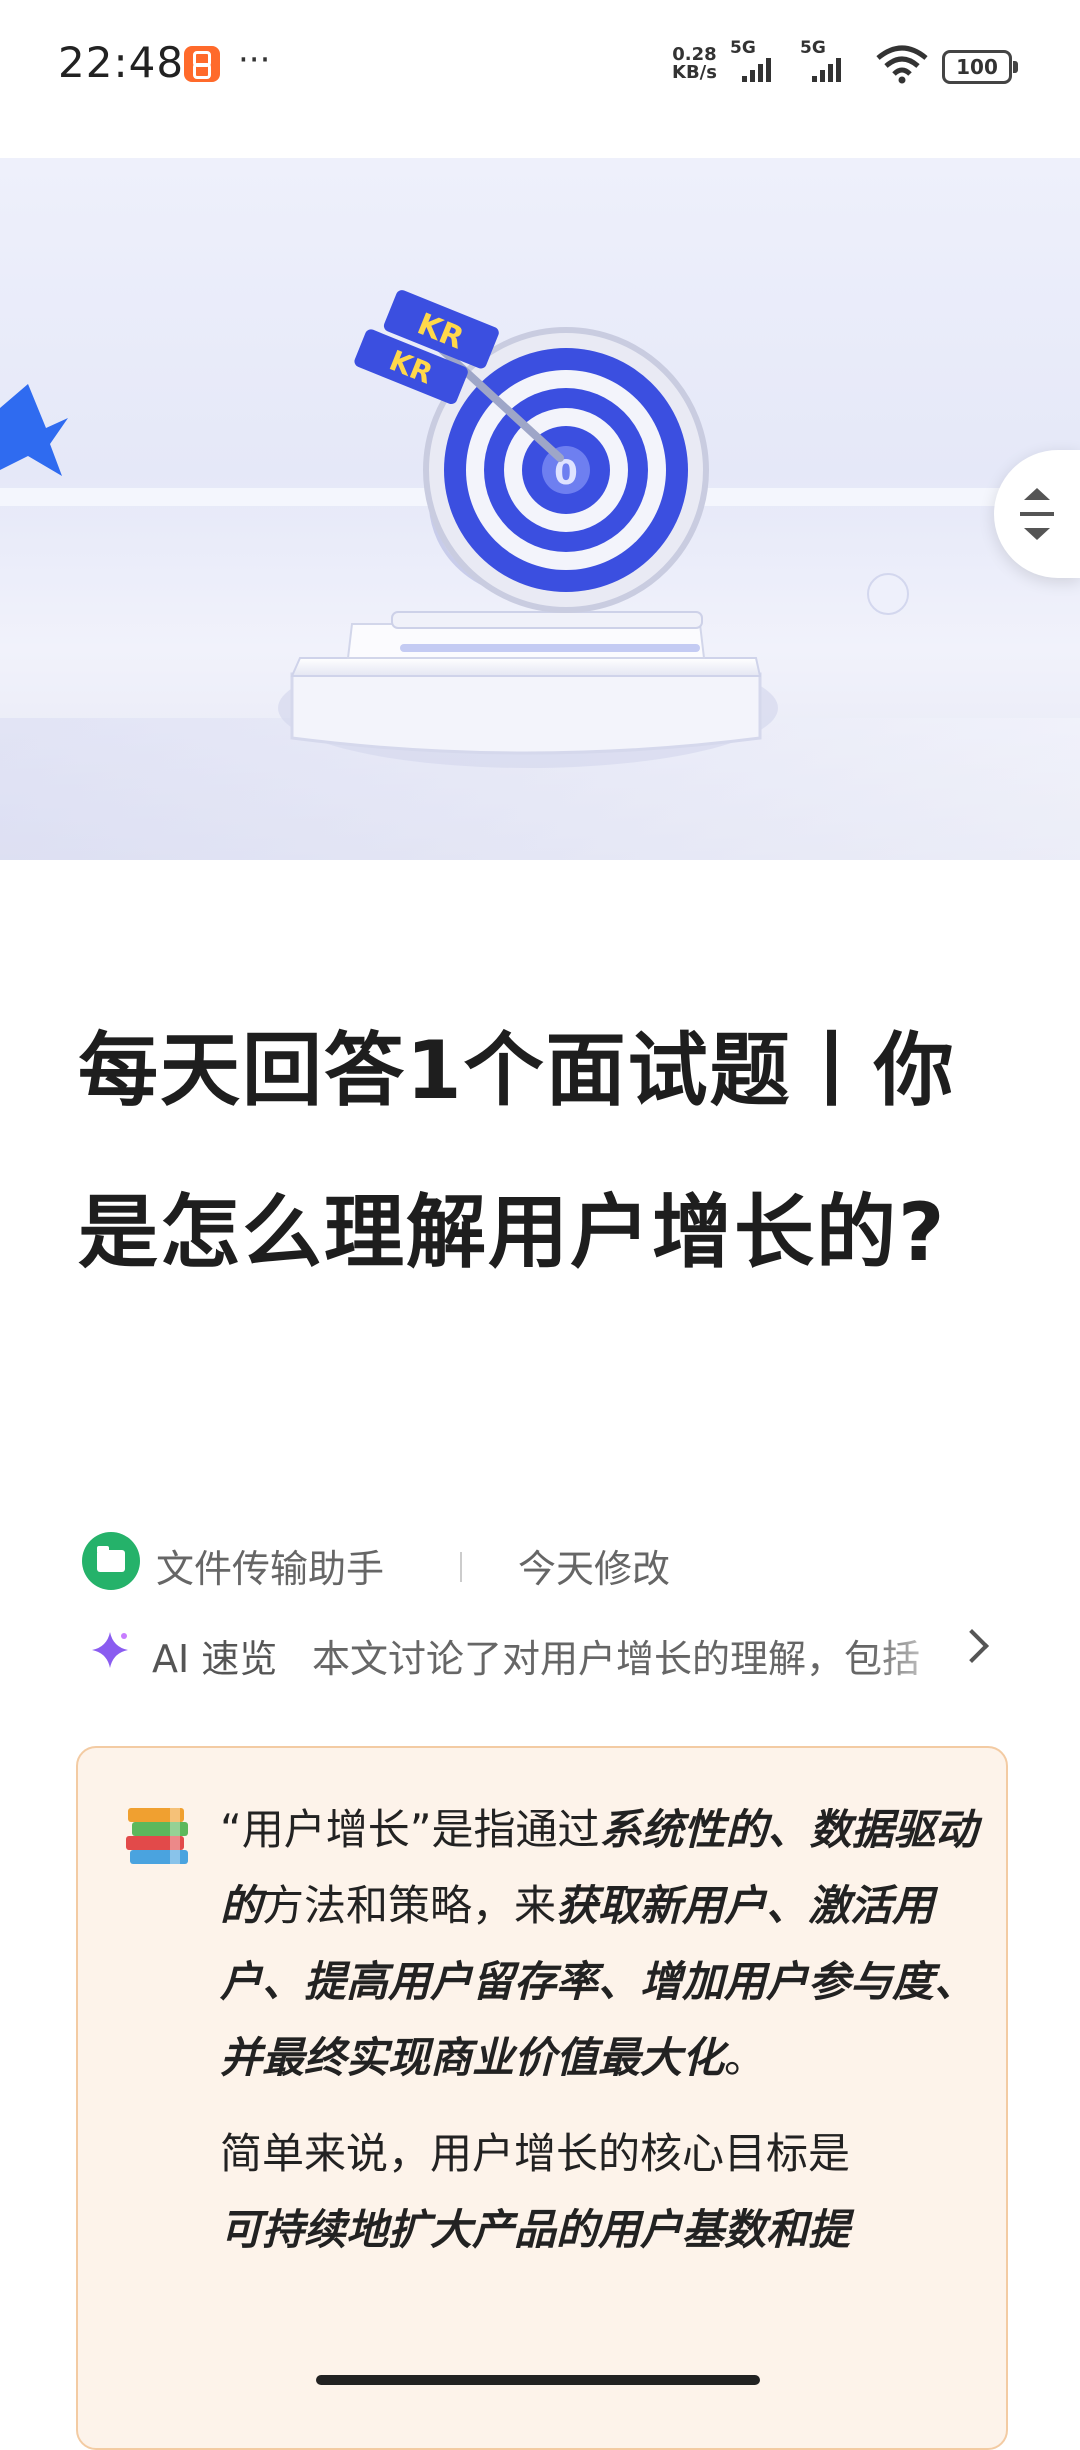 This screenshot has width=1080, height=2450. Describe the element at coordinates (980, 67) in the screenshot. I see `battery-indicator: 100` at that location.